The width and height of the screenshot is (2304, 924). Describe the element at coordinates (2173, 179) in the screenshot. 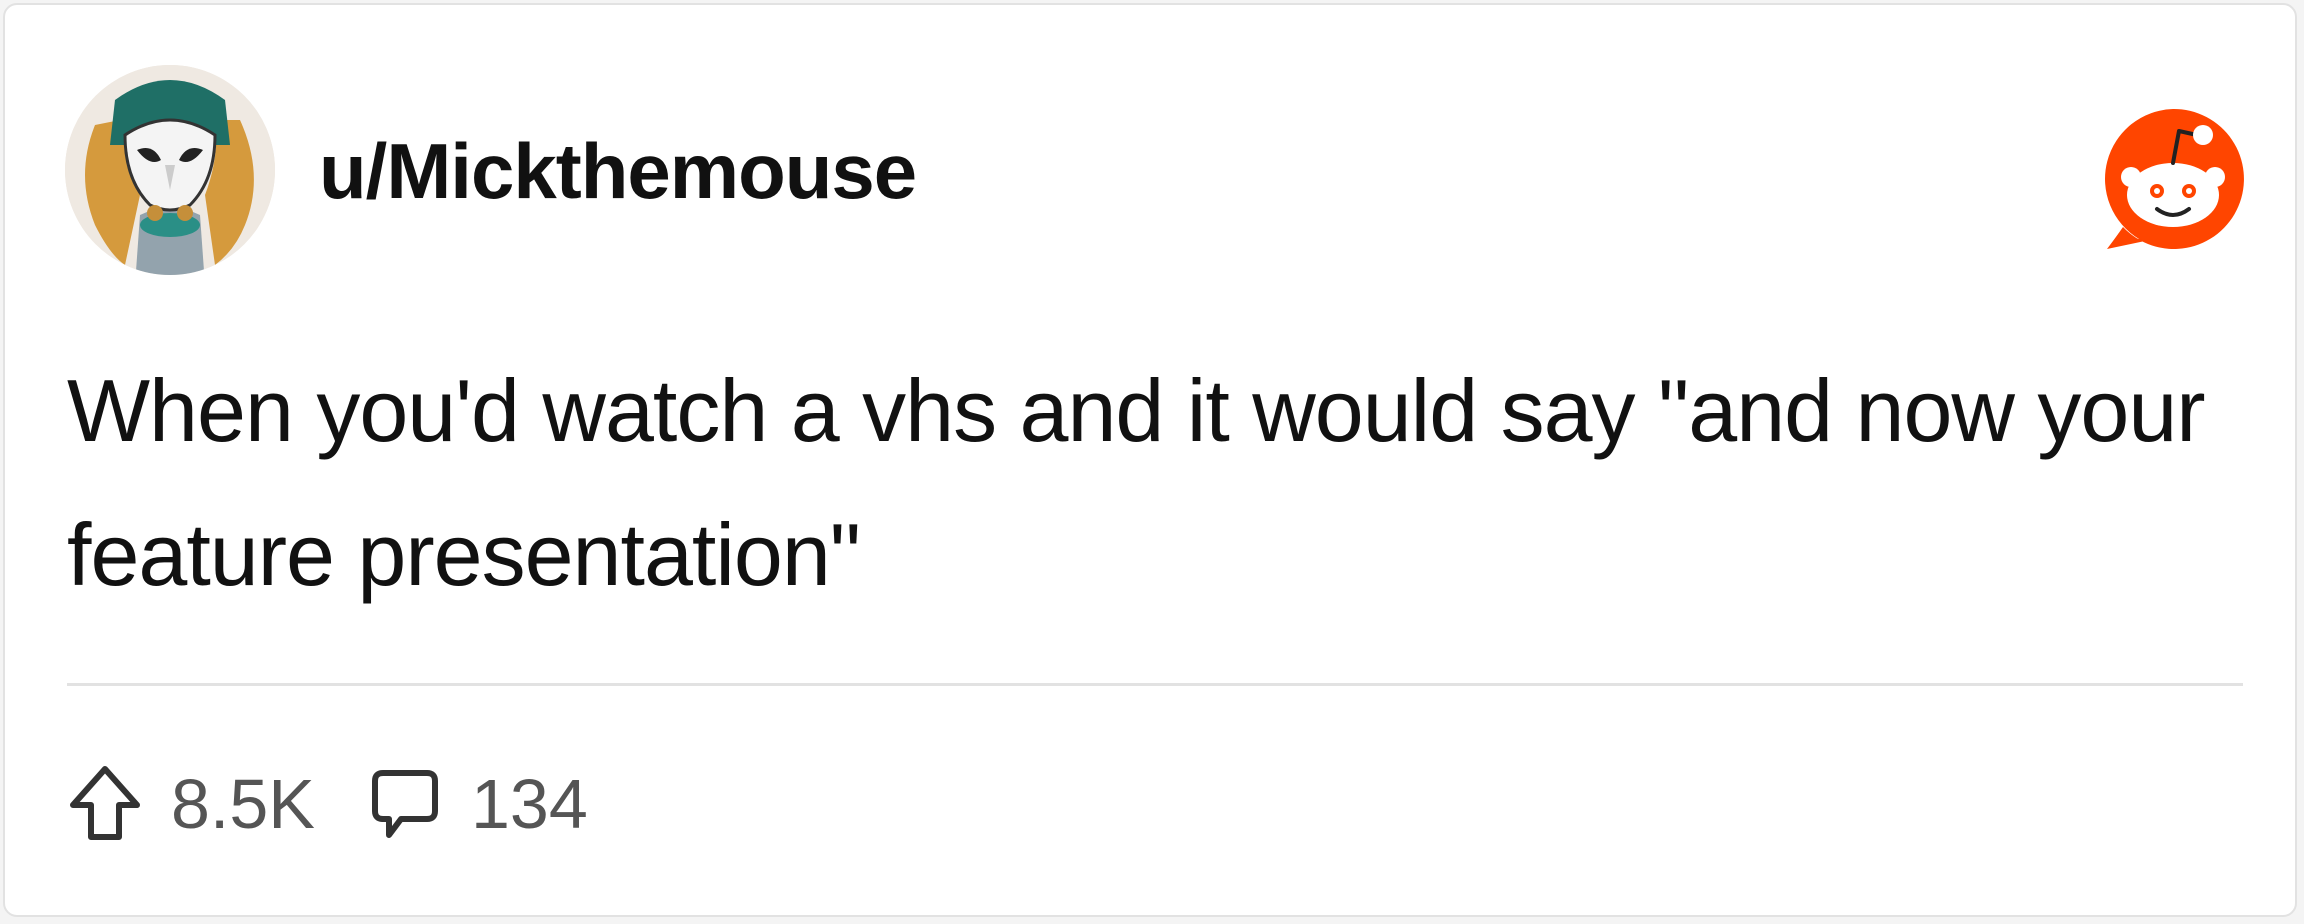

I see `reddit-logo-icon` at that location.